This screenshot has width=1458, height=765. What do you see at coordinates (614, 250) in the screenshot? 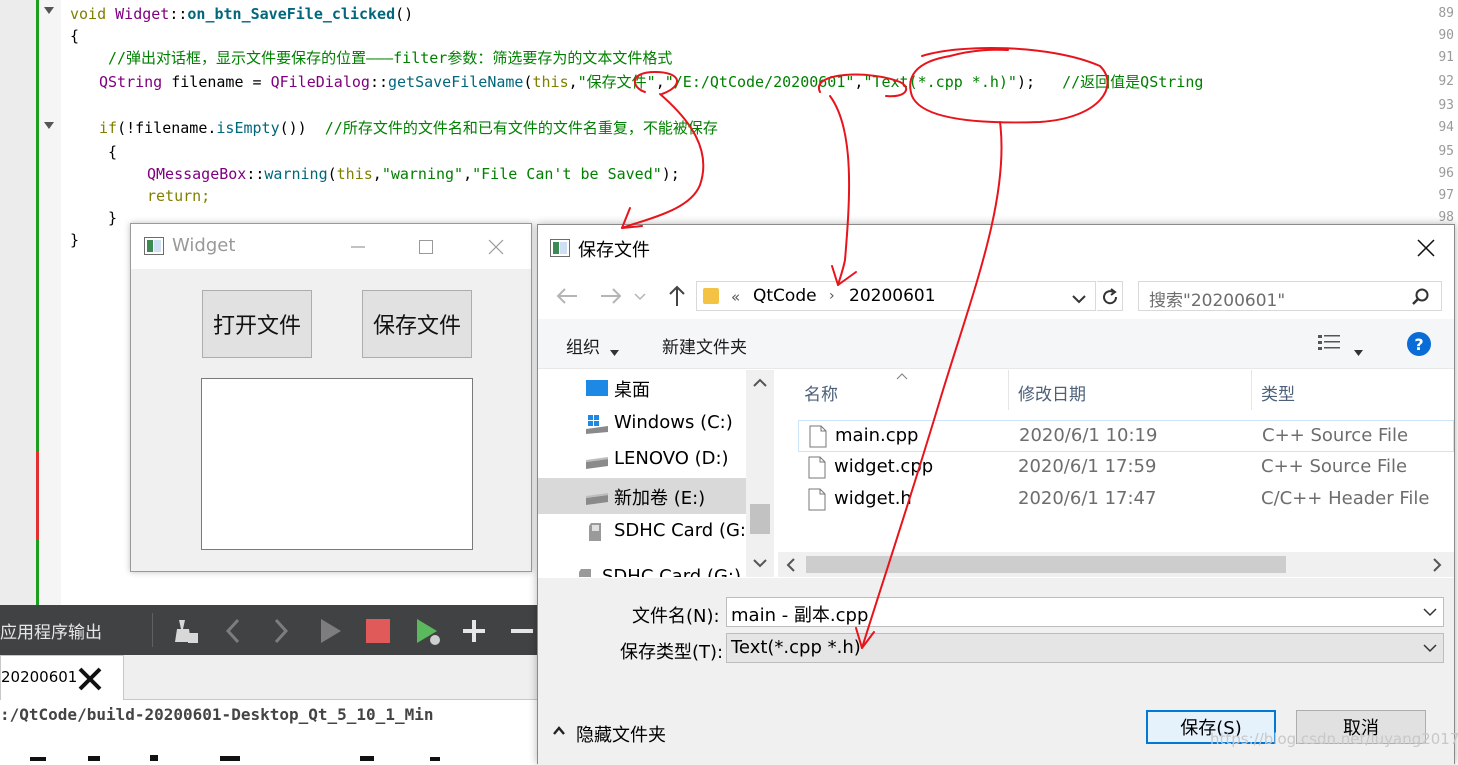
I see `dialog-title: 保存文件` at bounding box center [614, 250].